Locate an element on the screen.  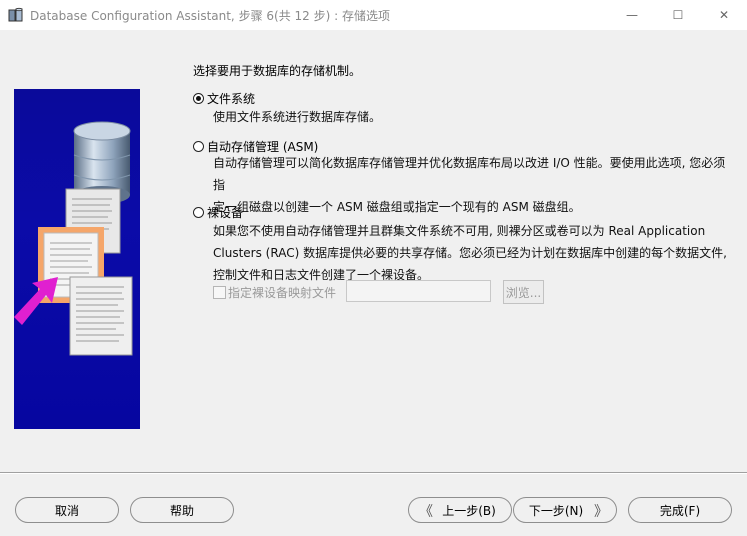
raw-device-option: 裸设备 is located at coordinates (218, 212).